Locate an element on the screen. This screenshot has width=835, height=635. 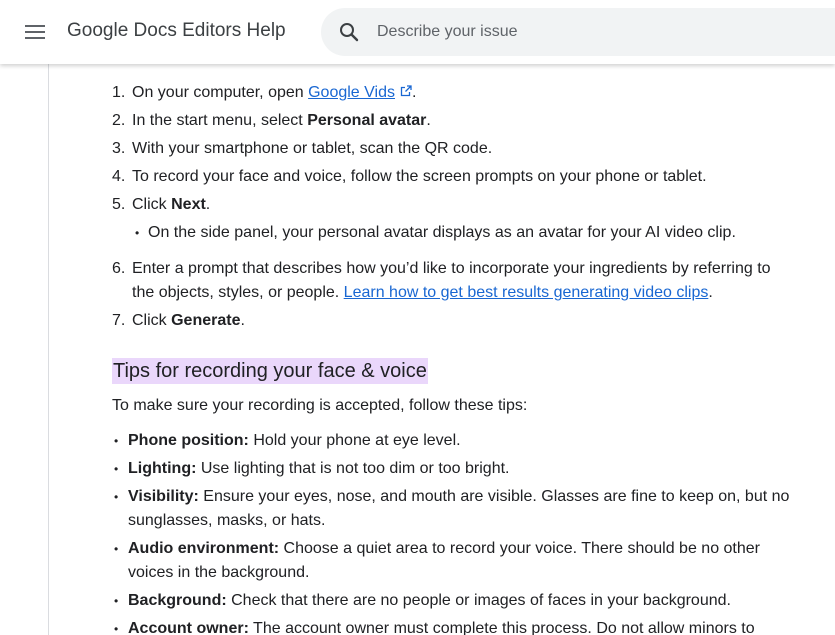
step-number: 1. is located at coordinates (119, 92).